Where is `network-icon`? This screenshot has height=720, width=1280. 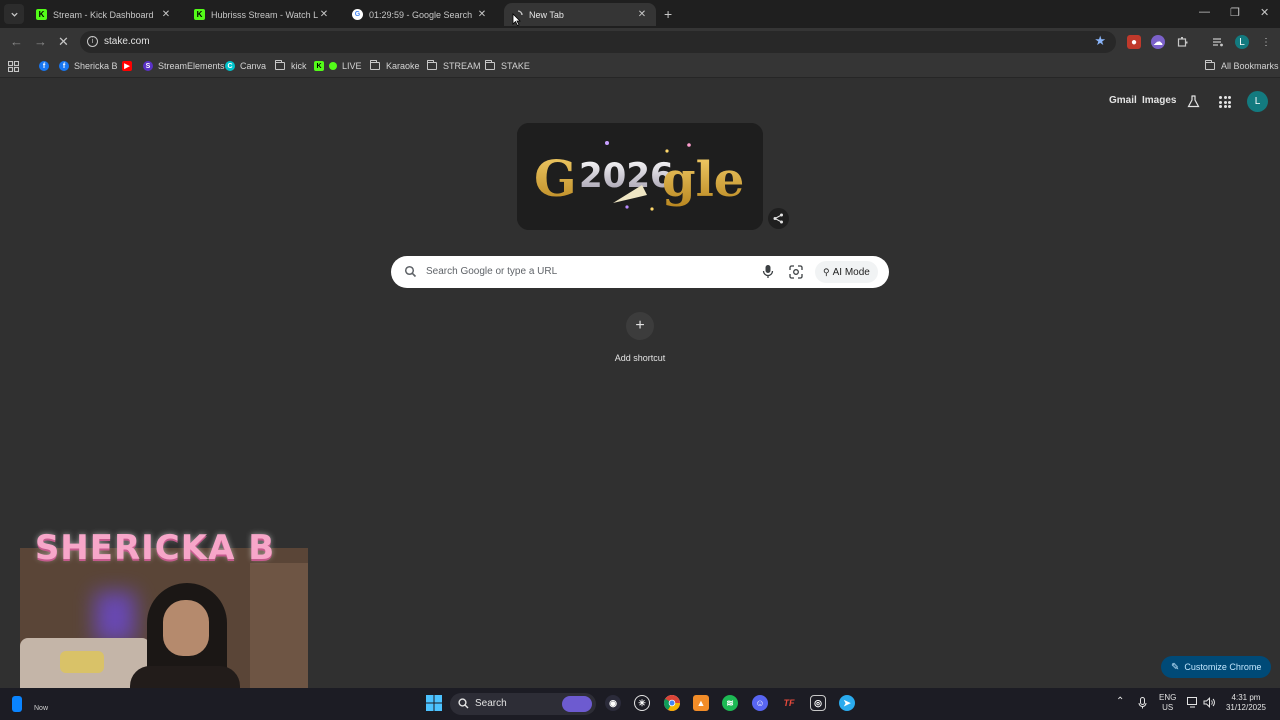
network-icon is located at coordinates (1193, 704).